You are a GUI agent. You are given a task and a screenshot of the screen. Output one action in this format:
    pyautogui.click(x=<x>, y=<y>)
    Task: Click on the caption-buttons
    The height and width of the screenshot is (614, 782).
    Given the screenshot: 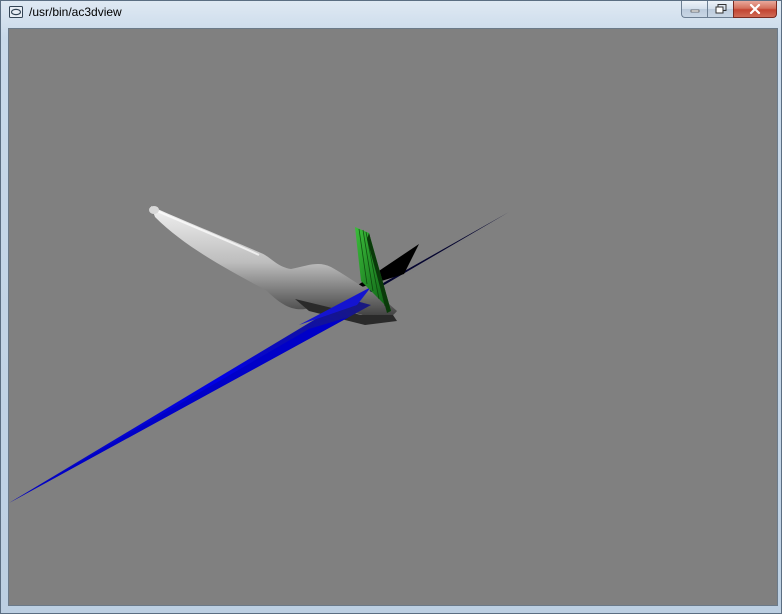 What is the action you would take?
    pyautogui.click(x=729, y=10)
    